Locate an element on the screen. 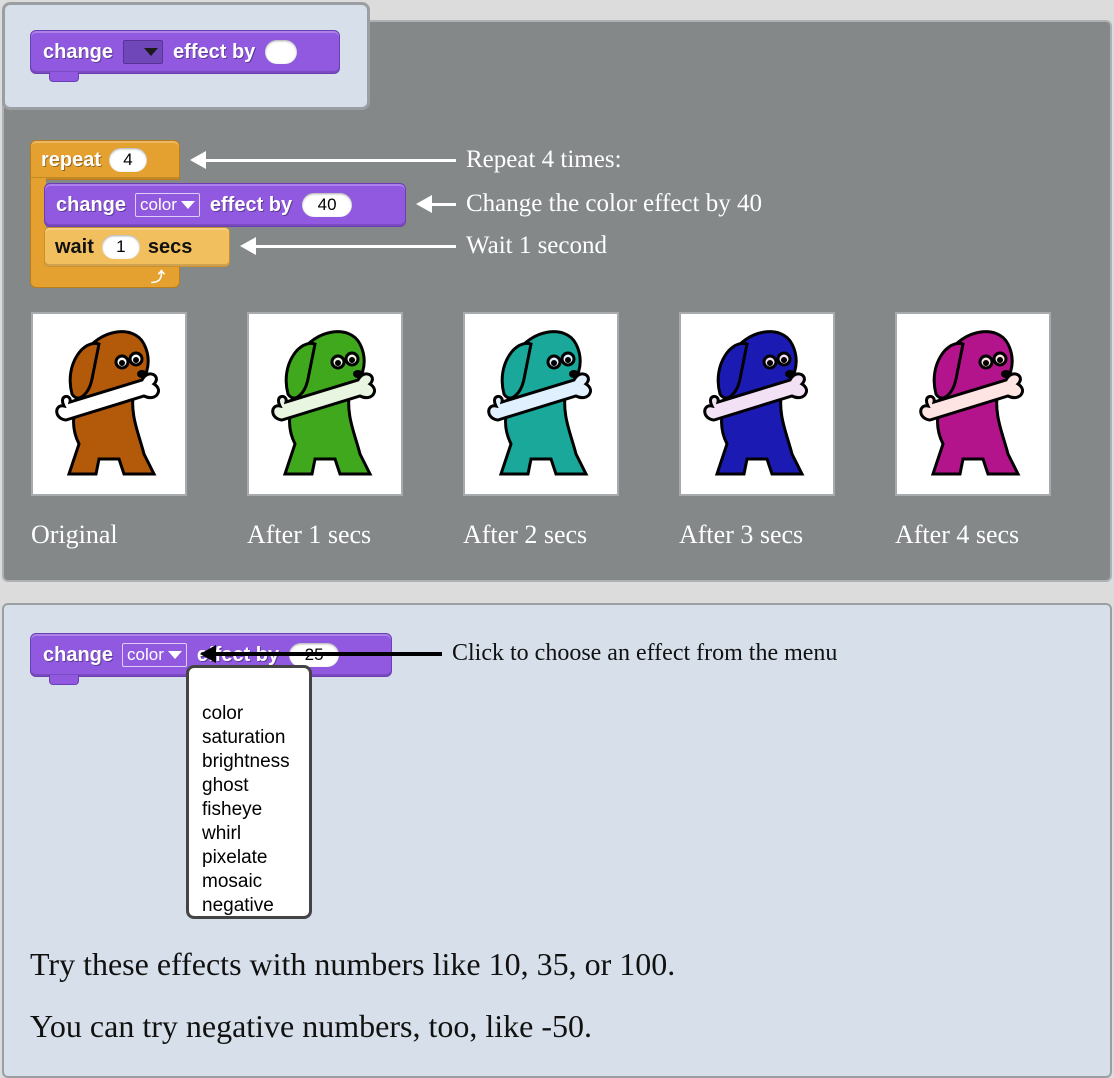  menu-item-fisheye: fisheye is located at coordinates (255, 810).